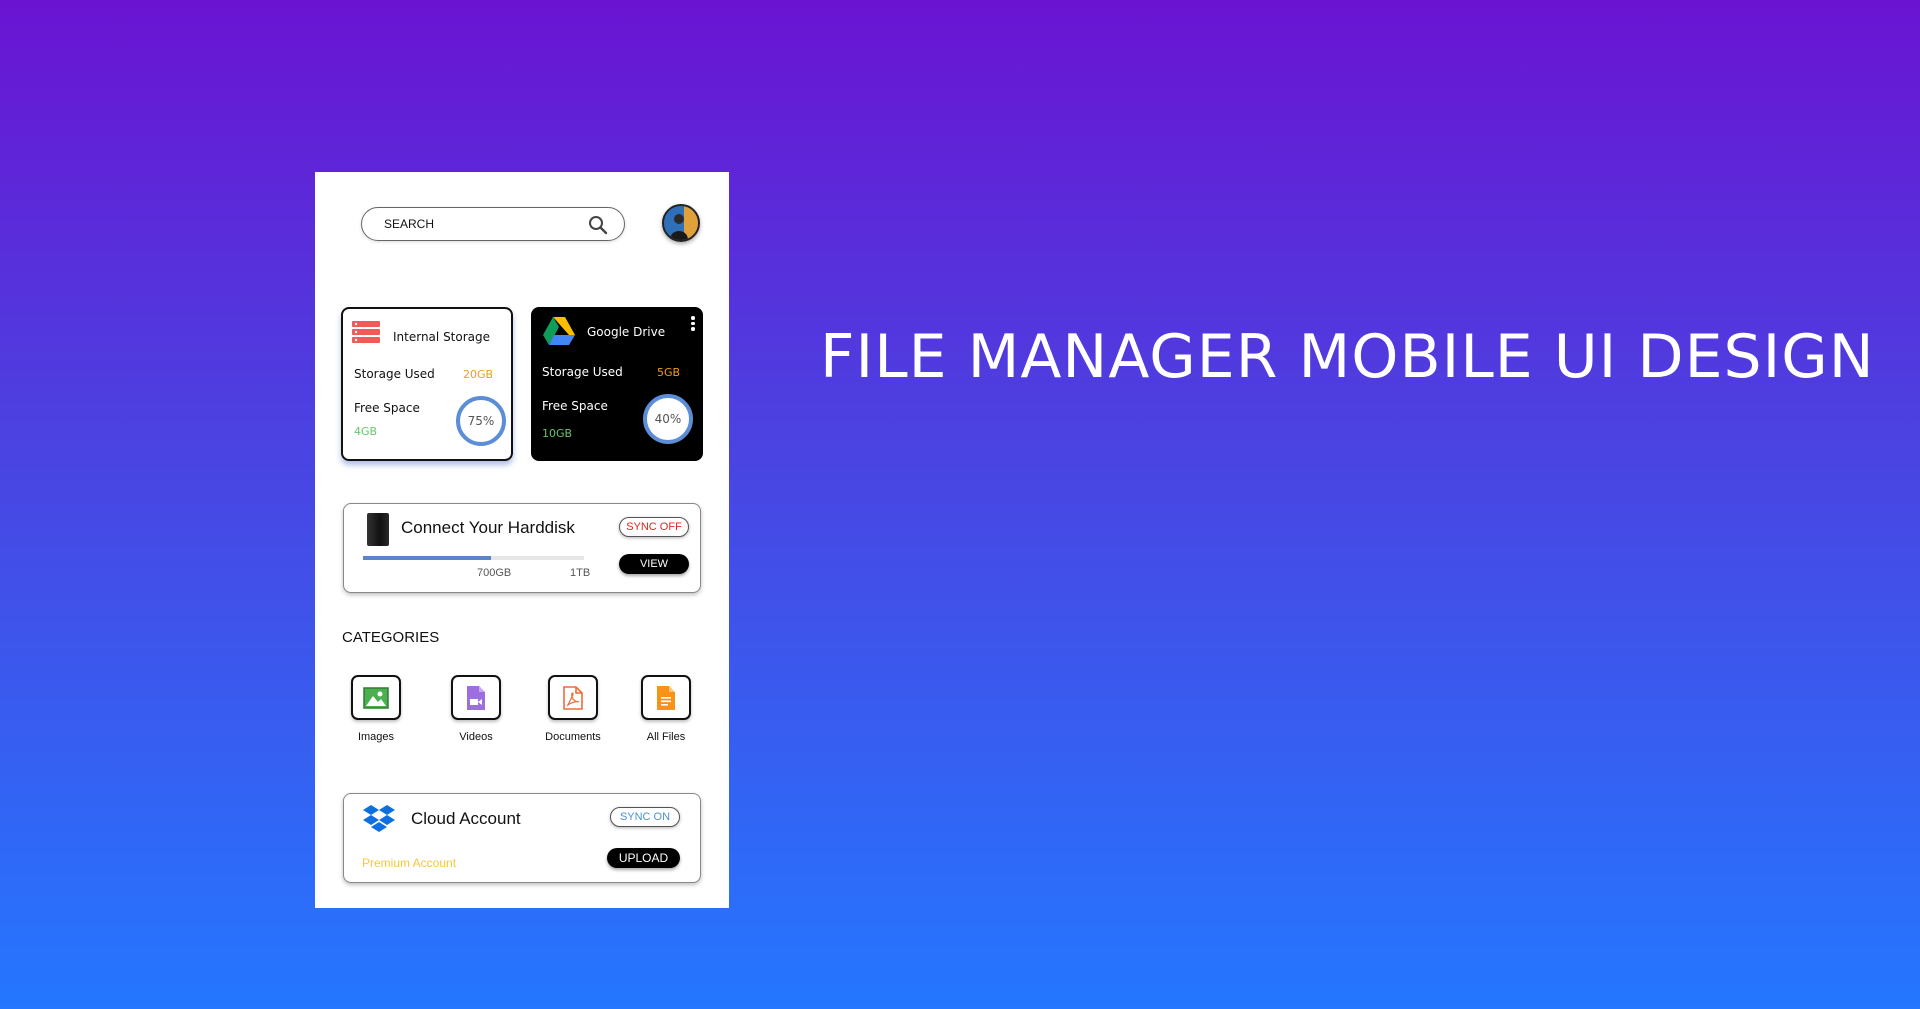 The image size is (1920, 1009). I want to click on server-stack-icon, so click(366, 332).